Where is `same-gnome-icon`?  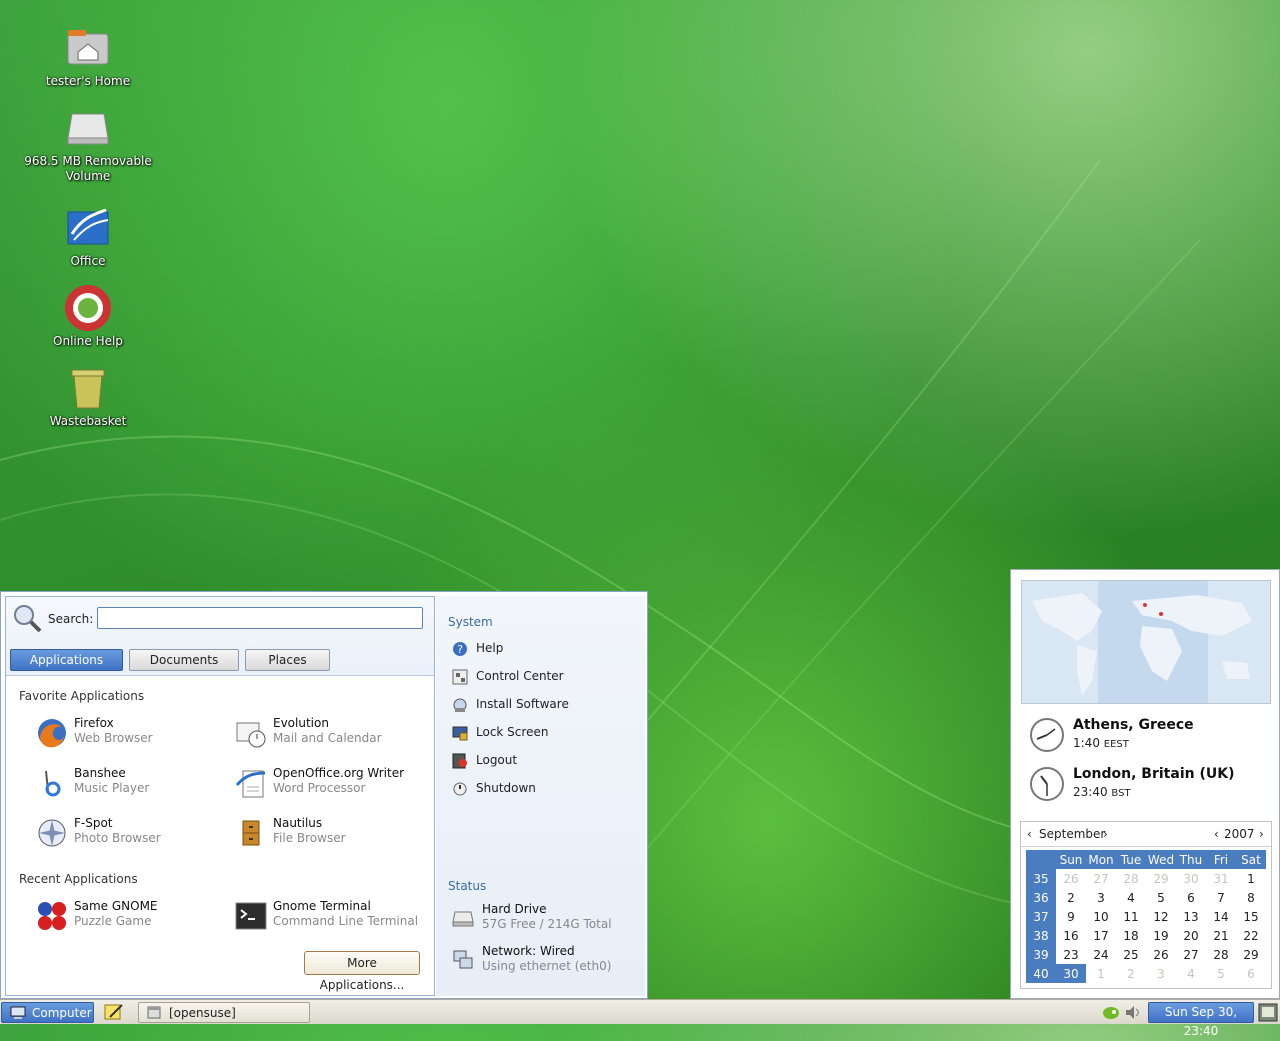 same-gnome-icon is located at coordinates (52, 916).